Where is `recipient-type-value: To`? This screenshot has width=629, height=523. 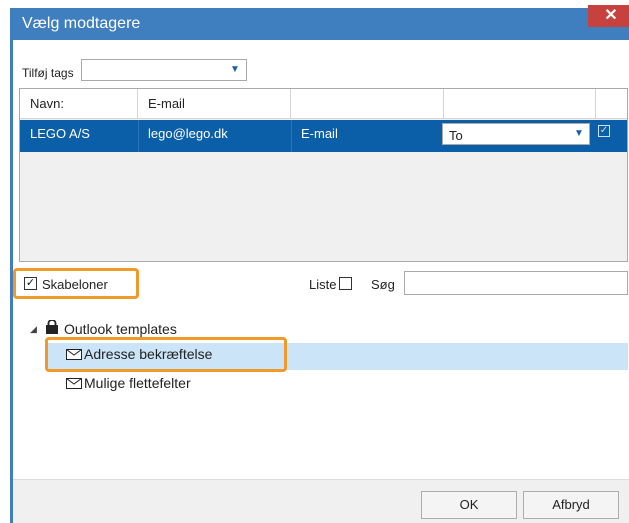 recipient-type-value: To is located at coordinates (456, 135).